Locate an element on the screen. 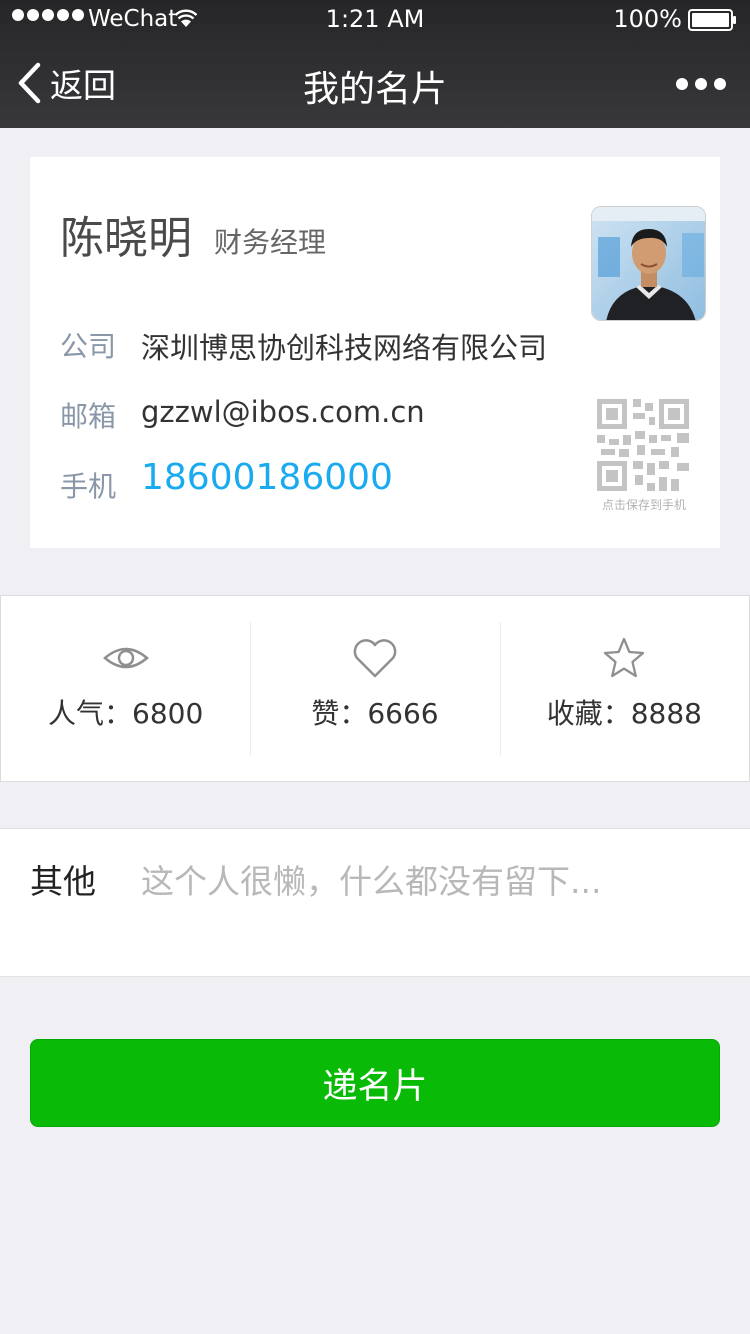 The image size is (750, 1334). stat-favorites: 收藏：8888 is located at coordinates (624, 688).